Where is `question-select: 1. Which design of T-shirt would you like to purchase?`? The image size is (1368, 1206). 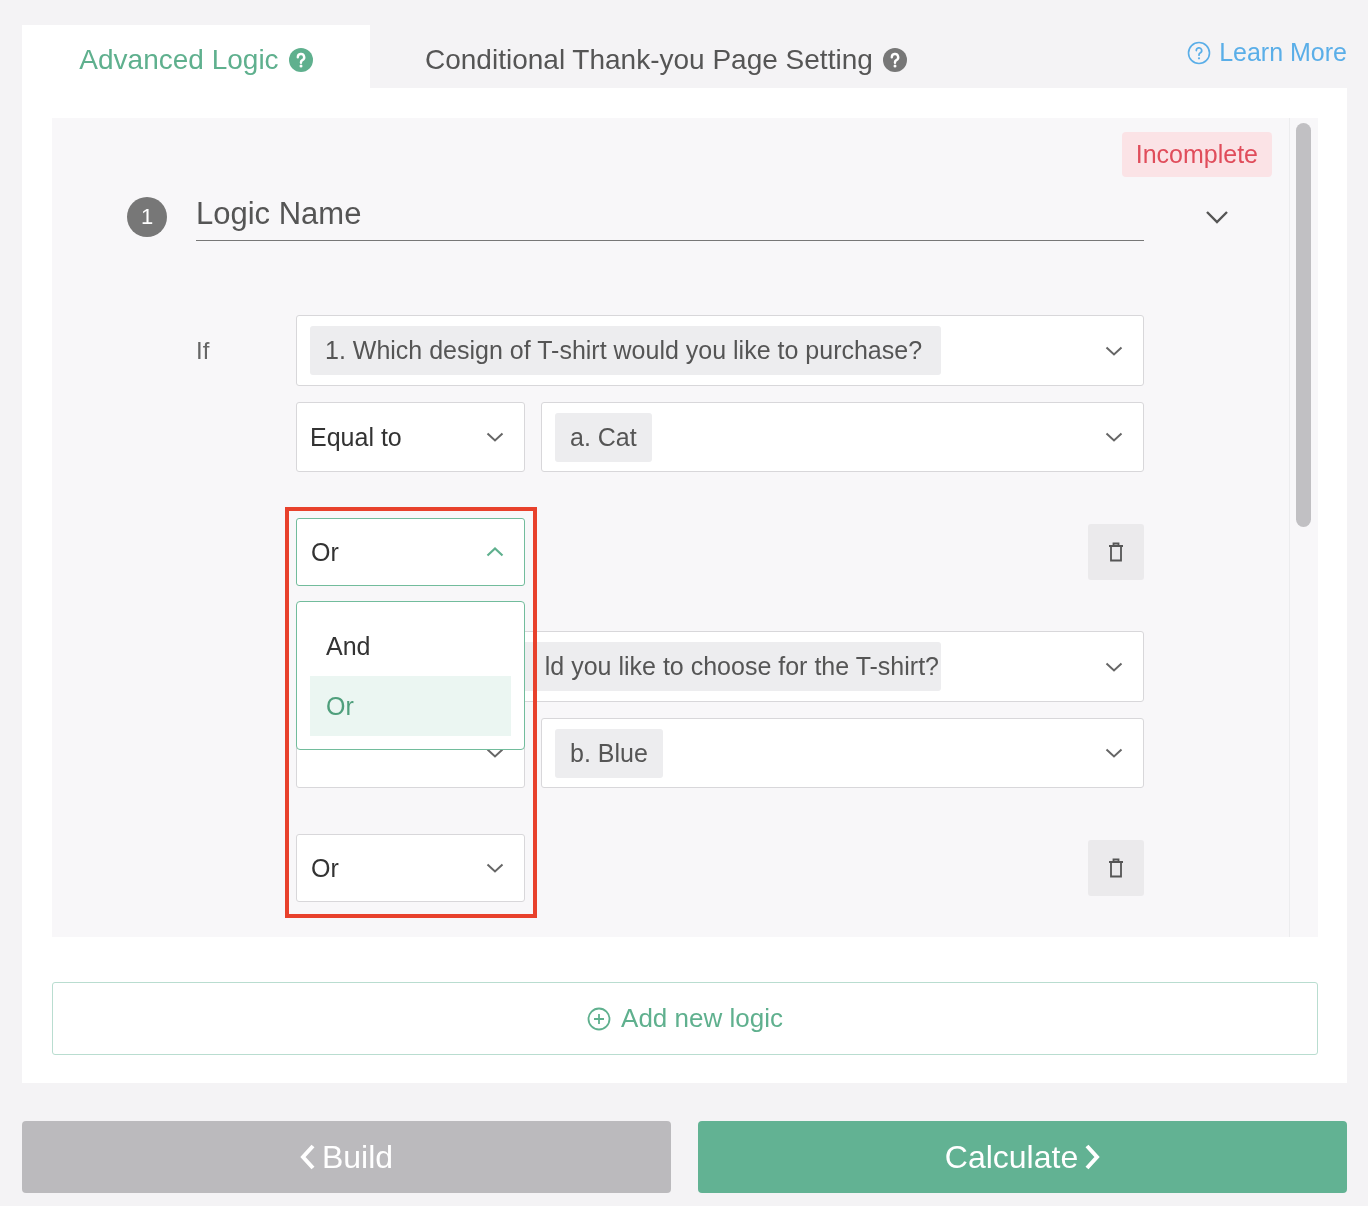
question-select: 1. Which design of T-shirt would you like to purchase? is located at coordinates (720, 350).